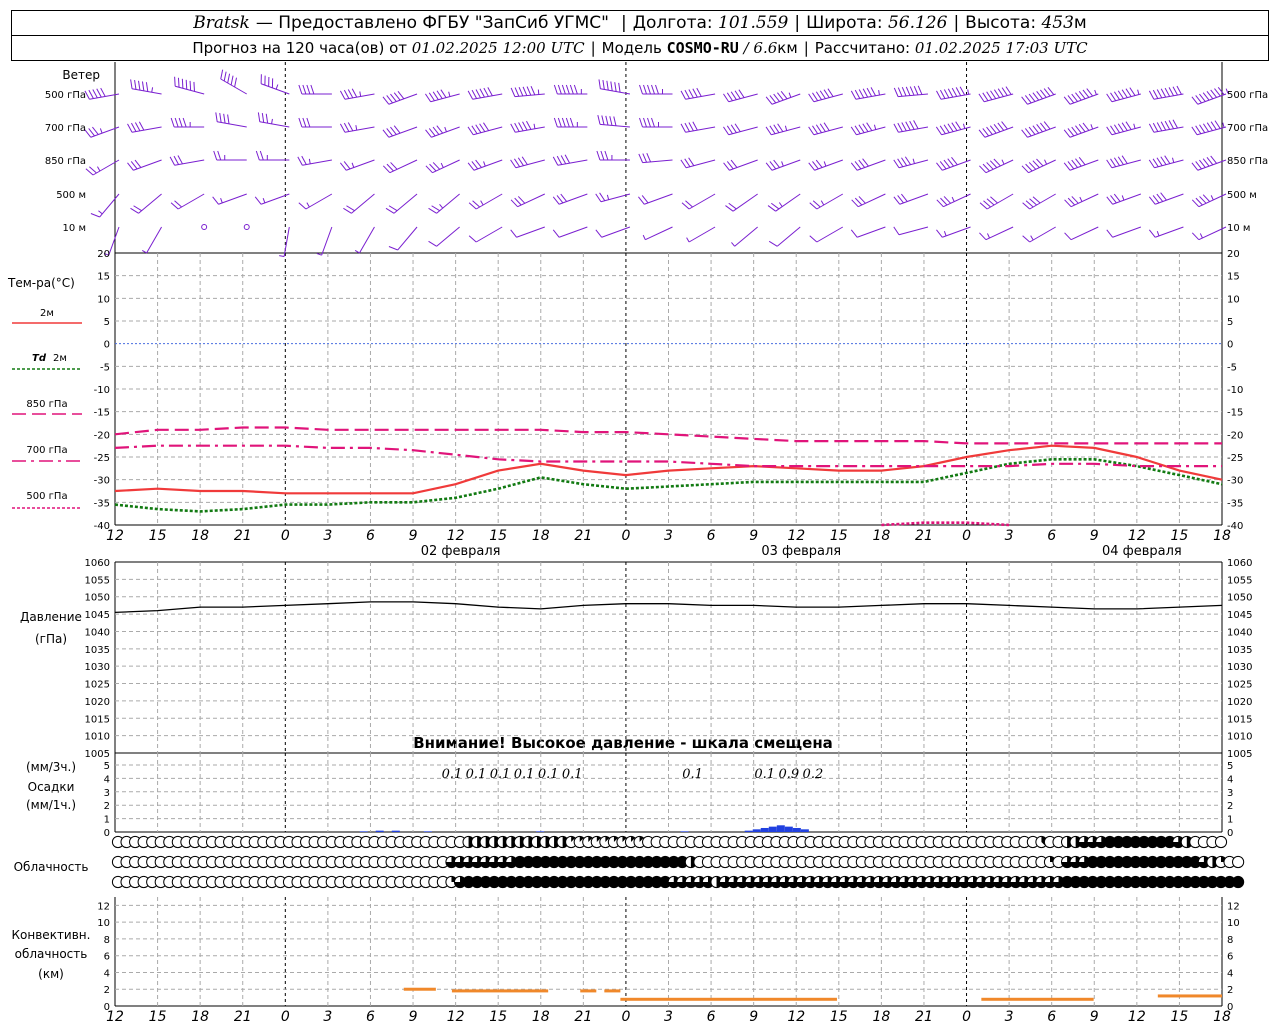 The image size is (1280, 1024). Describe the element at coordinates (97, 615) in the screenshot. I see `pressure-ytick-left: 1045` at that location.